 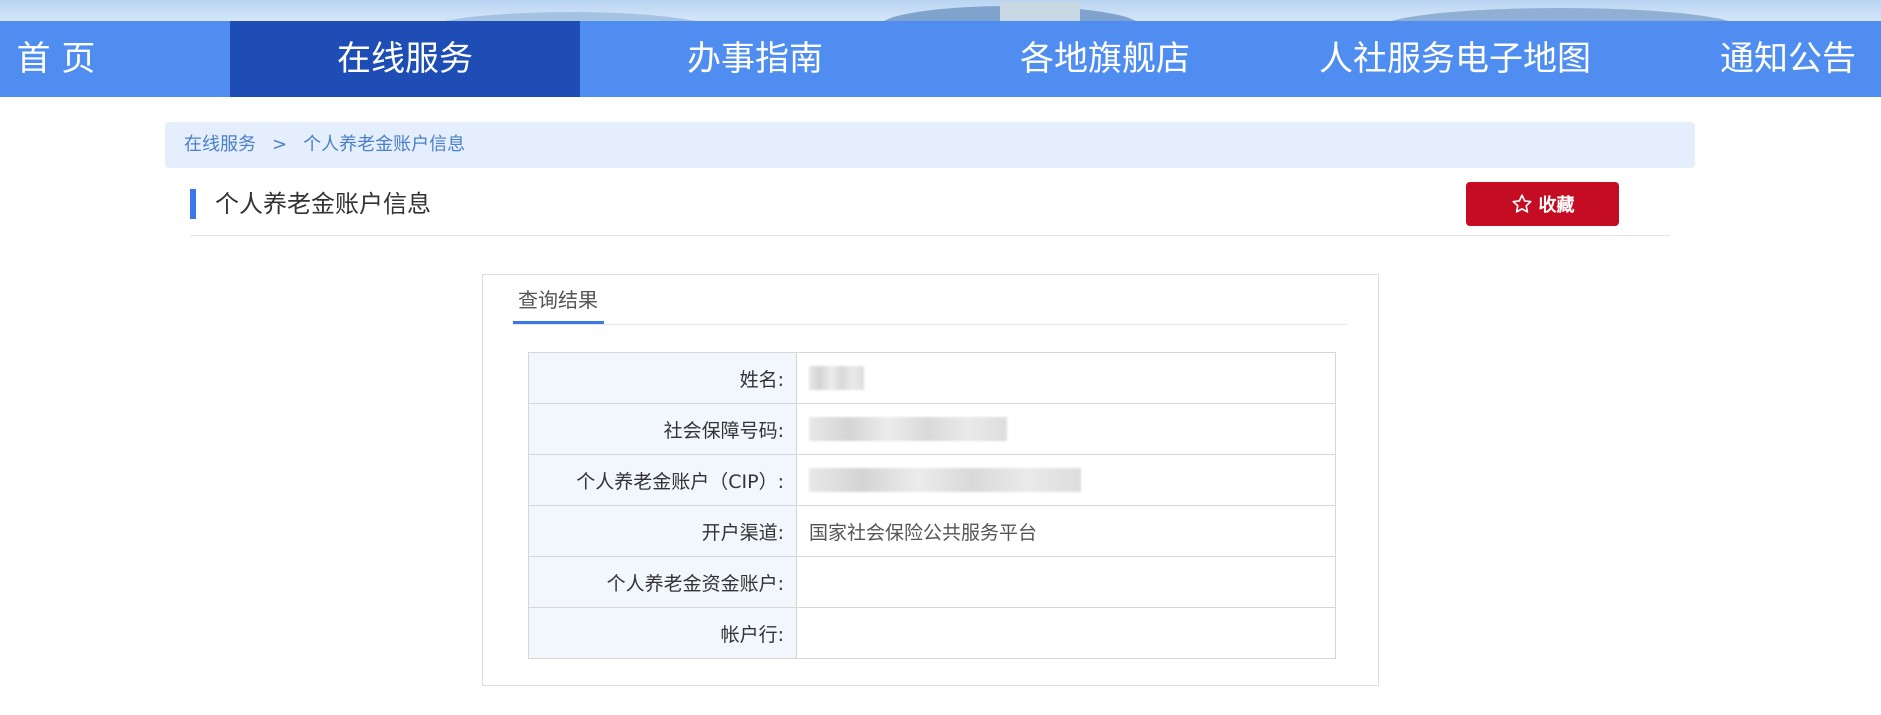 I want to click on star-outline-icon, so click(x=1521, y=203).